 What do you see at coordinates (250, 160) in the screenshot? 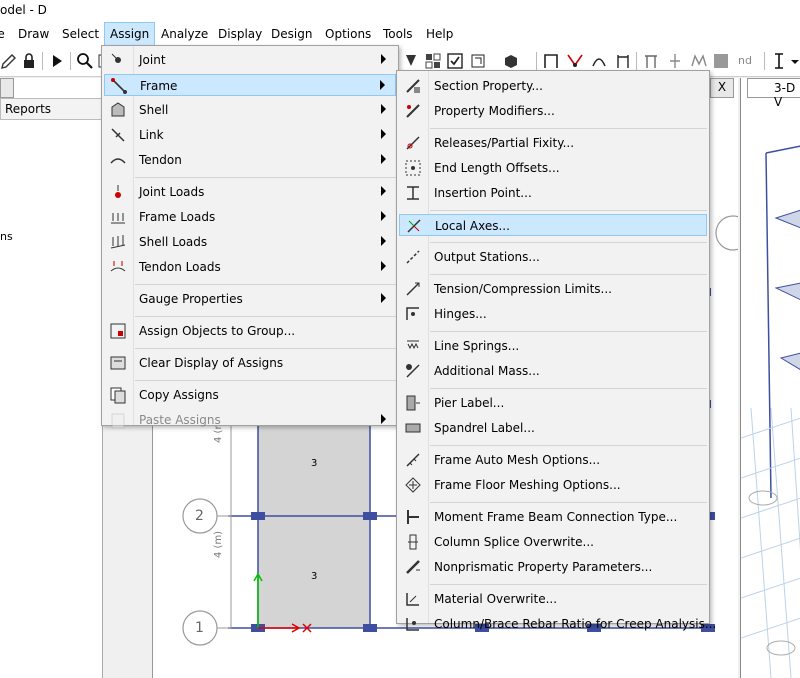
I see `assign-menu-item-tendon: Tendon` at bounding box center [250, 160].